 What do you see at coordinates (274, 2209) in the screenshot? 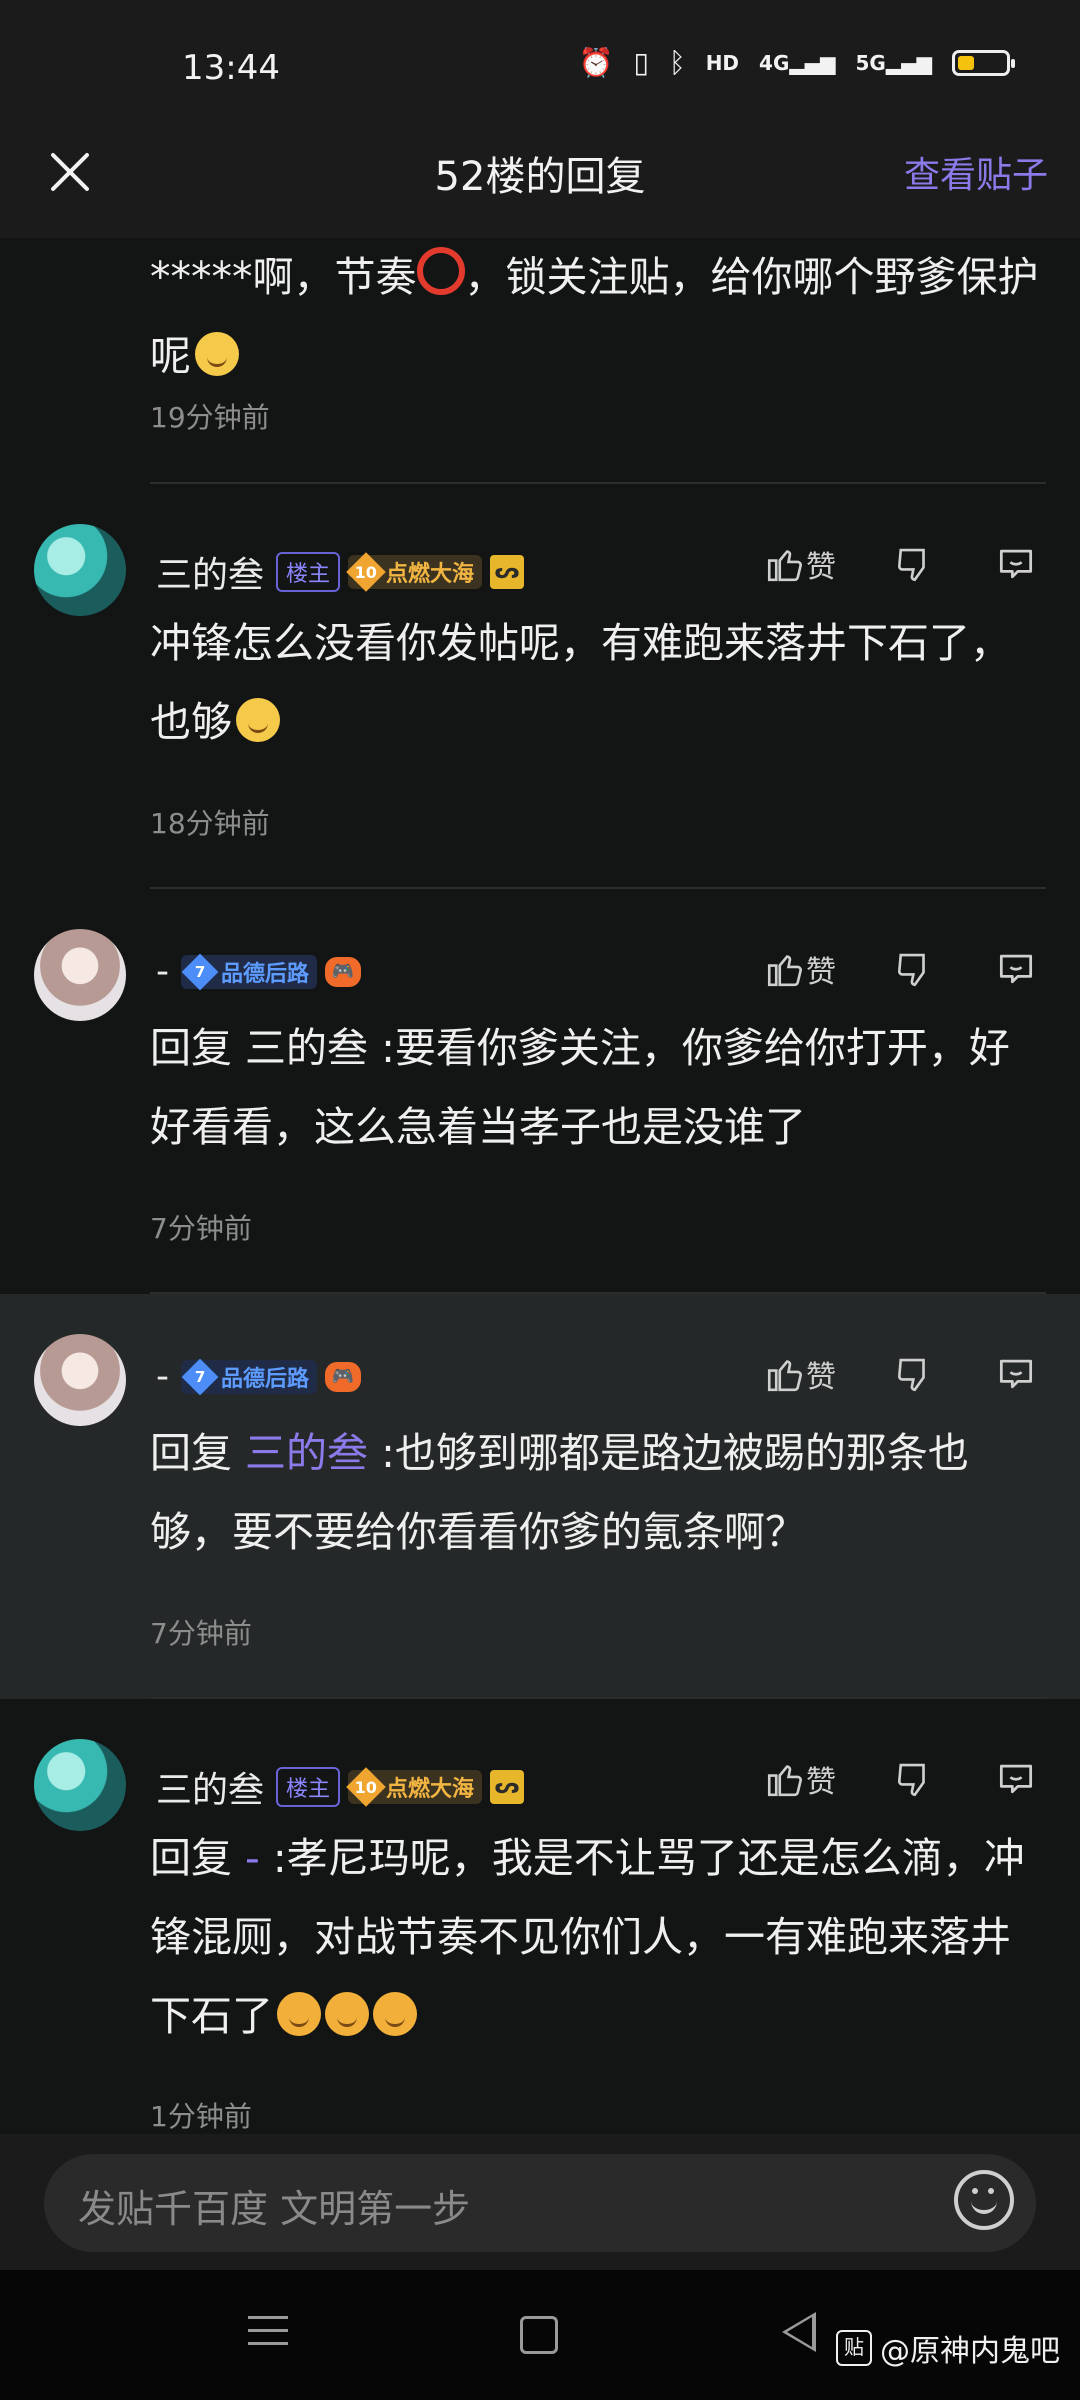
I see `reply-input-placeholder: 发贴千百度 文明第一步` at bounding box center [274, 2209].